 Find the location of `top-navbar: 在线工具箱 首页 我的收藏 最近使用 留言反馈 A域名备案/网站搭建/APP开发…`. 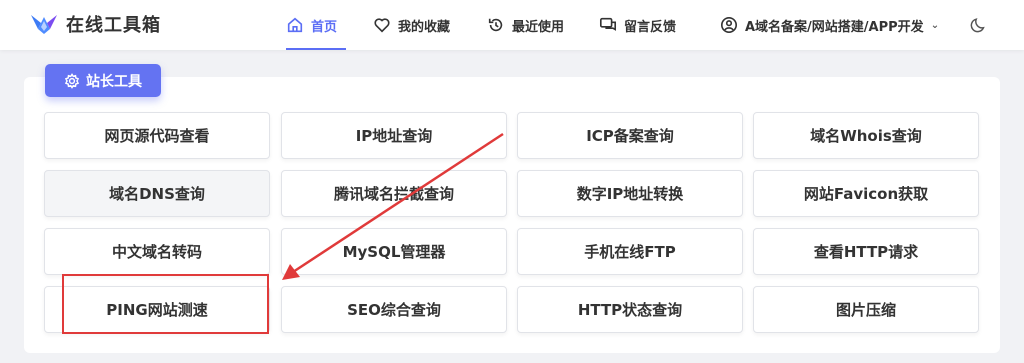

top-navbar: 在线工具箱 首页 我的收藏 最近使用 留言反馈 A域名备案/网站搭建/APP开发… is located at coordinates (512, 25).